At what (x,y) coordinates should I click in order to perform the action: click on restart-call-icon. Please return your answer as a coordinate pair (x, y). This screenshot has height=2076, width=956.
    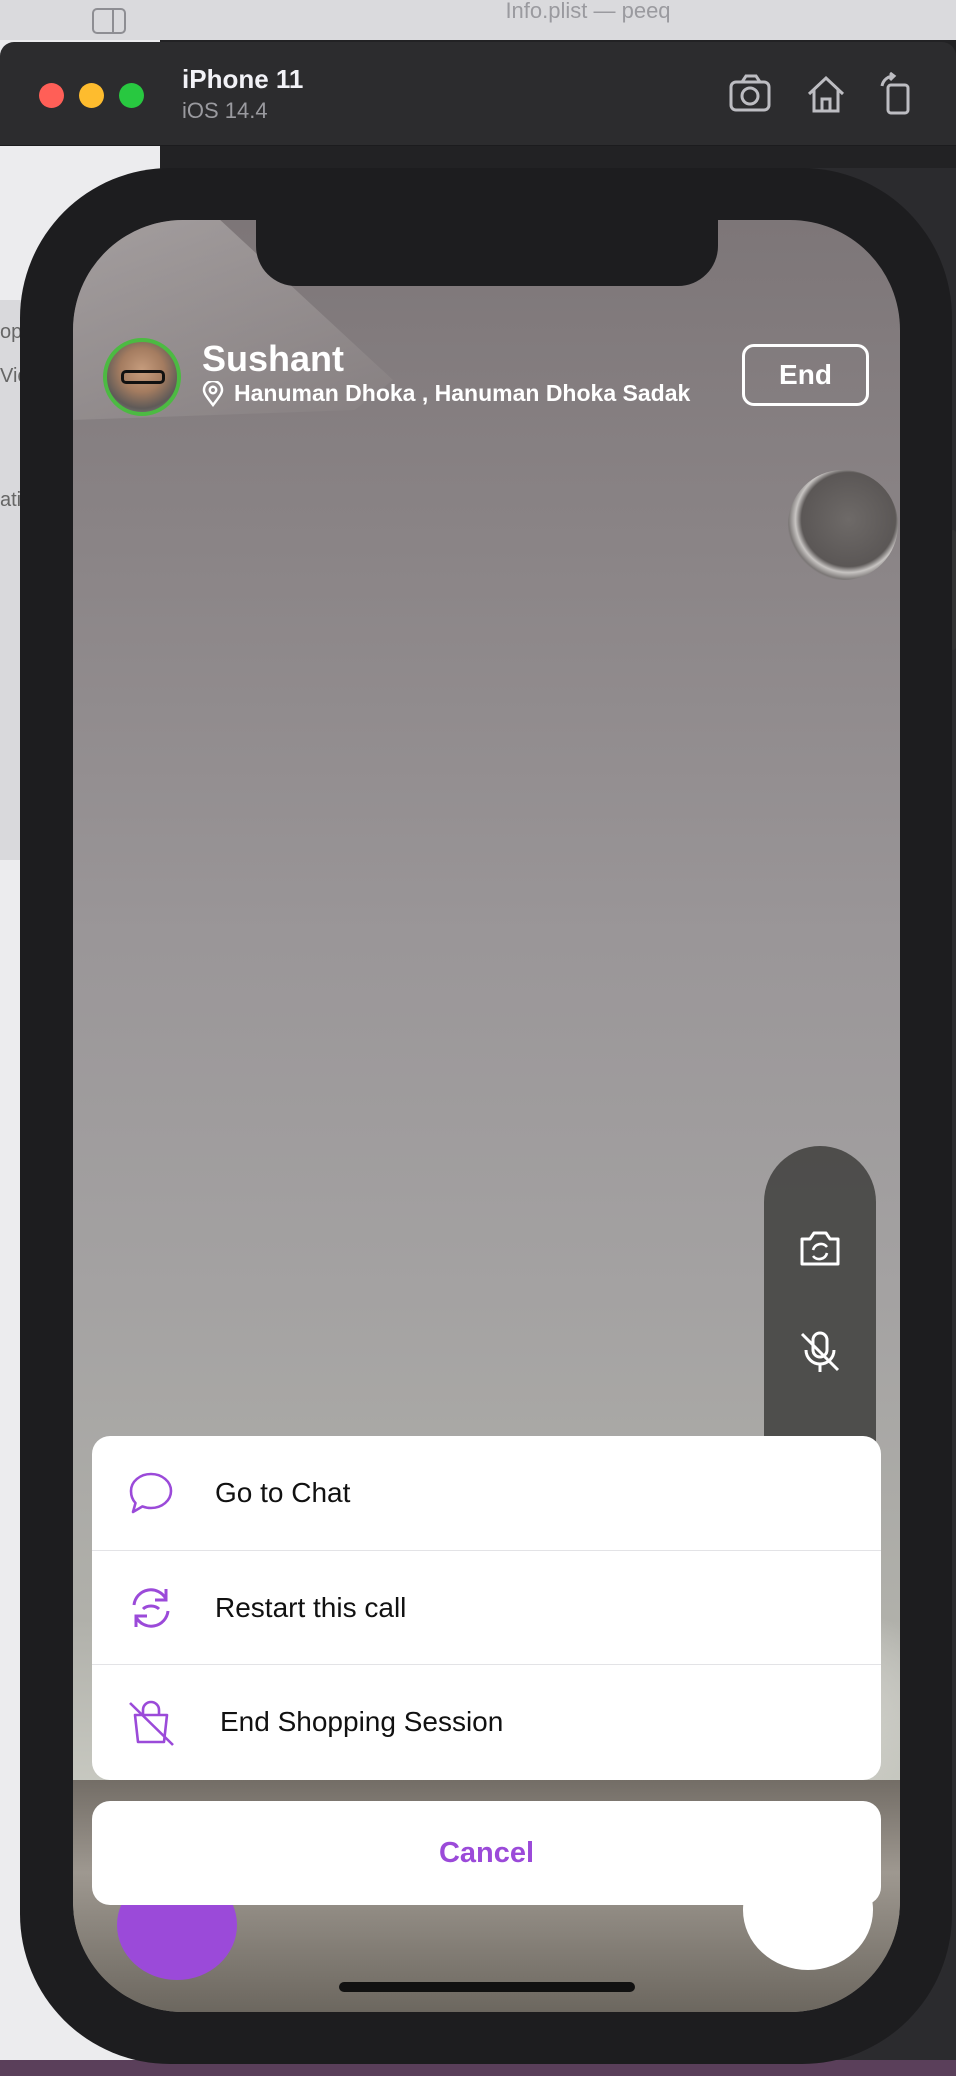
    Looking at the image, I should click on (151, 1607).